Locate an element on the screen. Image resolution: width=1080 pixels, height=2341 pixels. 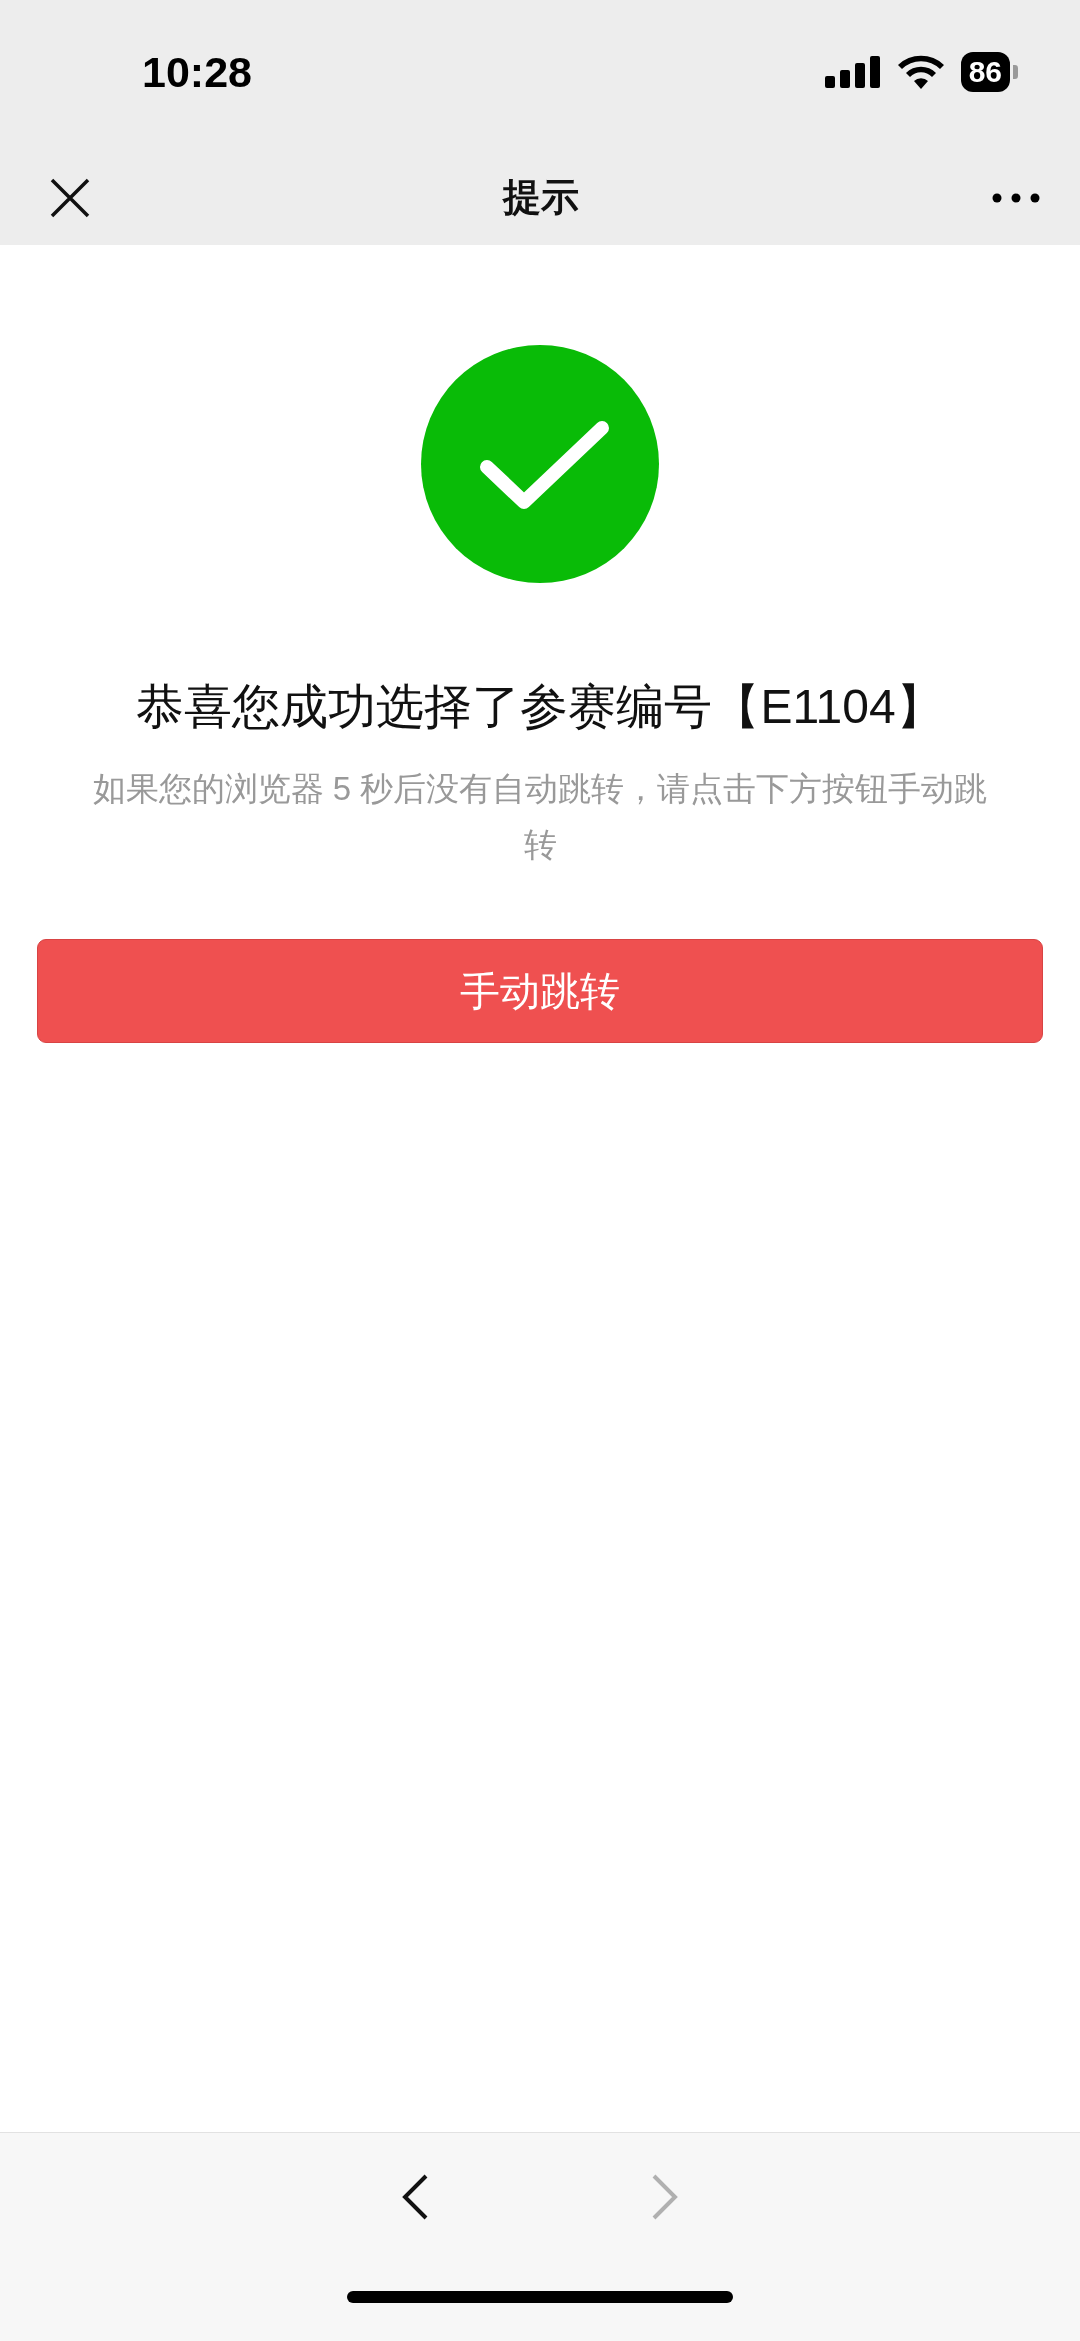
redirect-button: 手动跳转 is located at coordinates (540, 991).